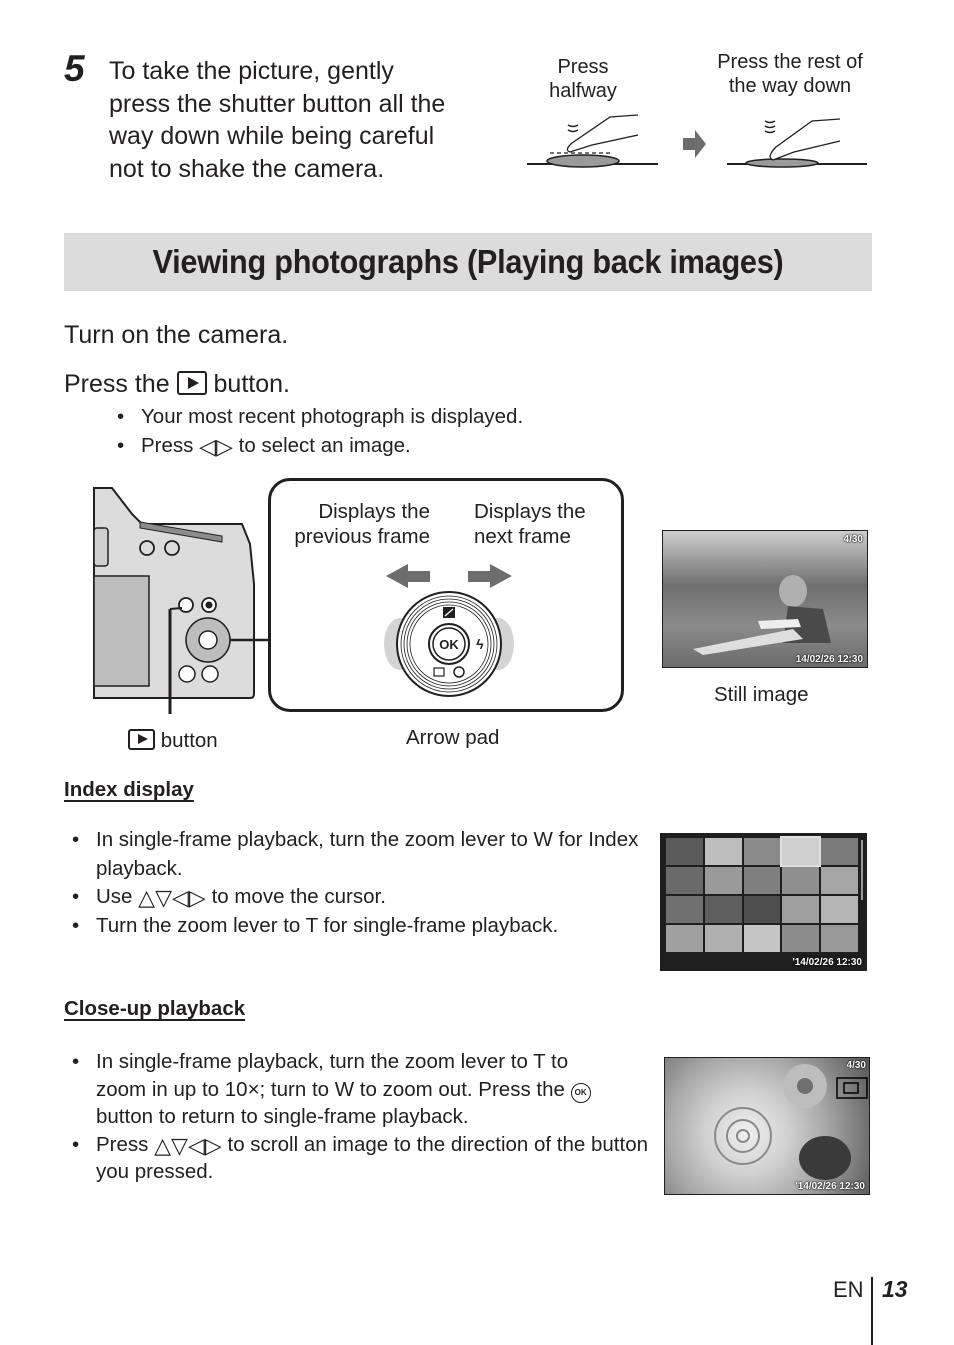 The image size is (954, 1345). What do you see at coordinates (762, 615) in the screenshot?
I see `still-image-photo` at bounding box center [762, 615].